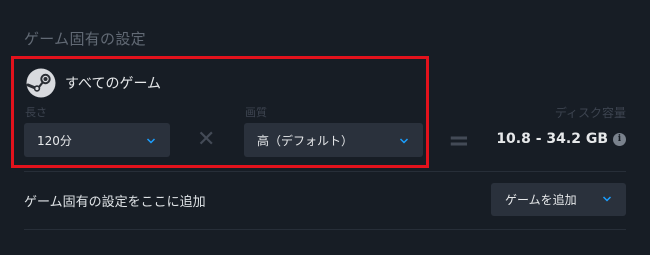  What do you see at coordinates (552, 139) in the screenshot?
I see `disk-space-text: 10.8 - 34.2 GB` at bounding box center [552, 139].